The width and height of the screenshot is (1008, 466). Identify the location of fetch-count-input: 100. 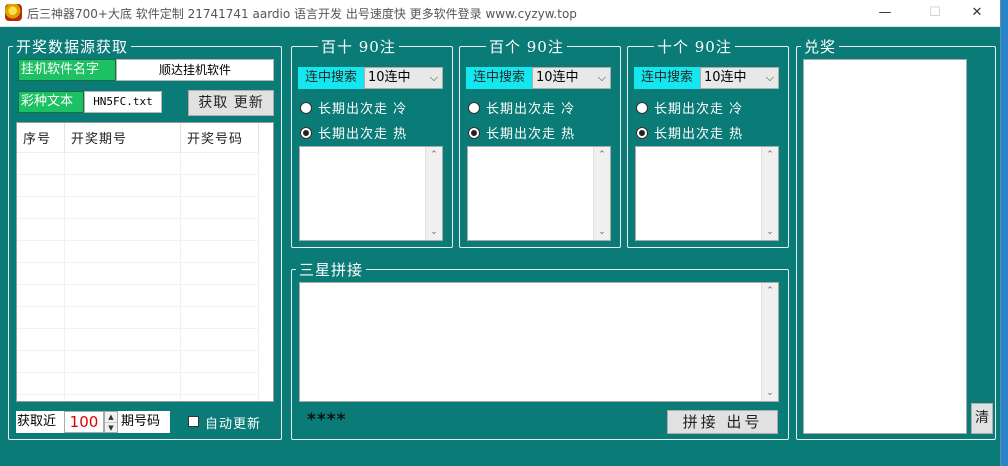
(84, 422).